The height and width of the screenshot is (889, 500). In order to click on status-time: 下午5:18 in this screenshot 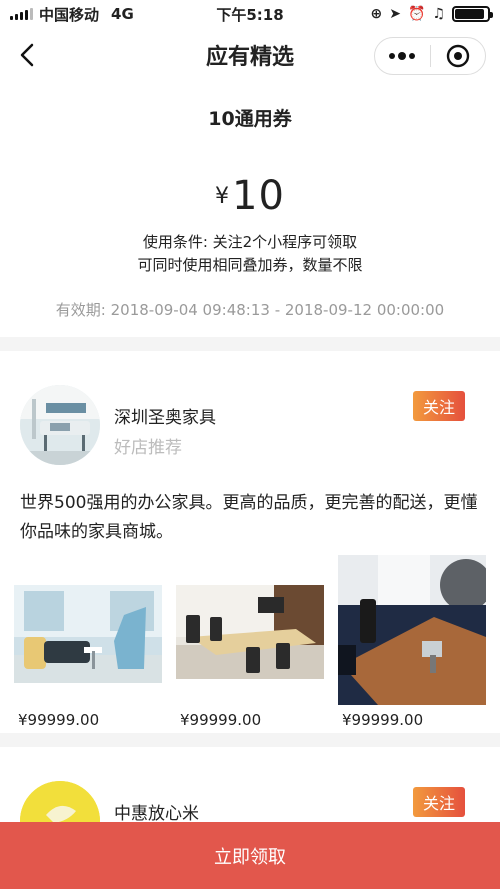, I will do `click(250, 14)`.